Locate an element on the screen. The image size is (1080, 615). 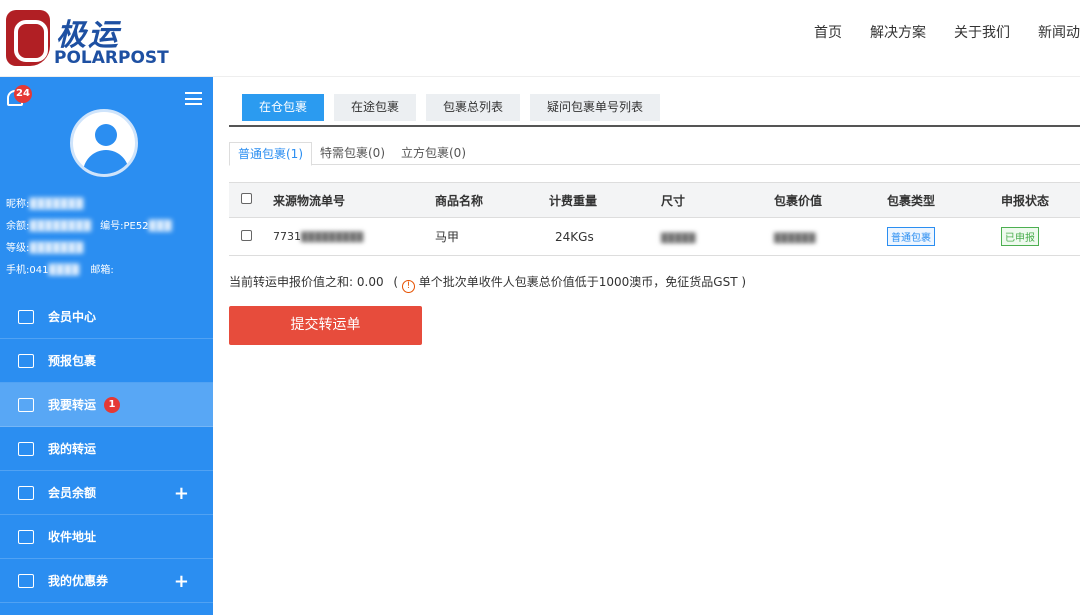
avatar is located at coordinates (104, 143).